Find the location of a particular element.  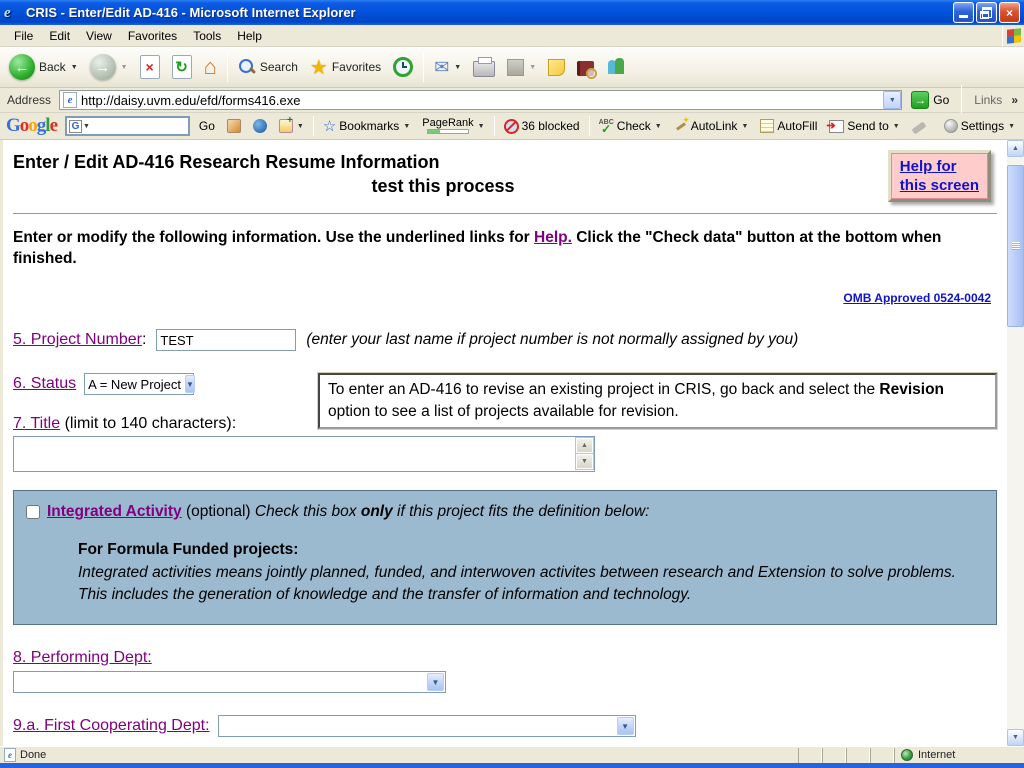

google-go-button: Go is located at coordinates (207, 126).